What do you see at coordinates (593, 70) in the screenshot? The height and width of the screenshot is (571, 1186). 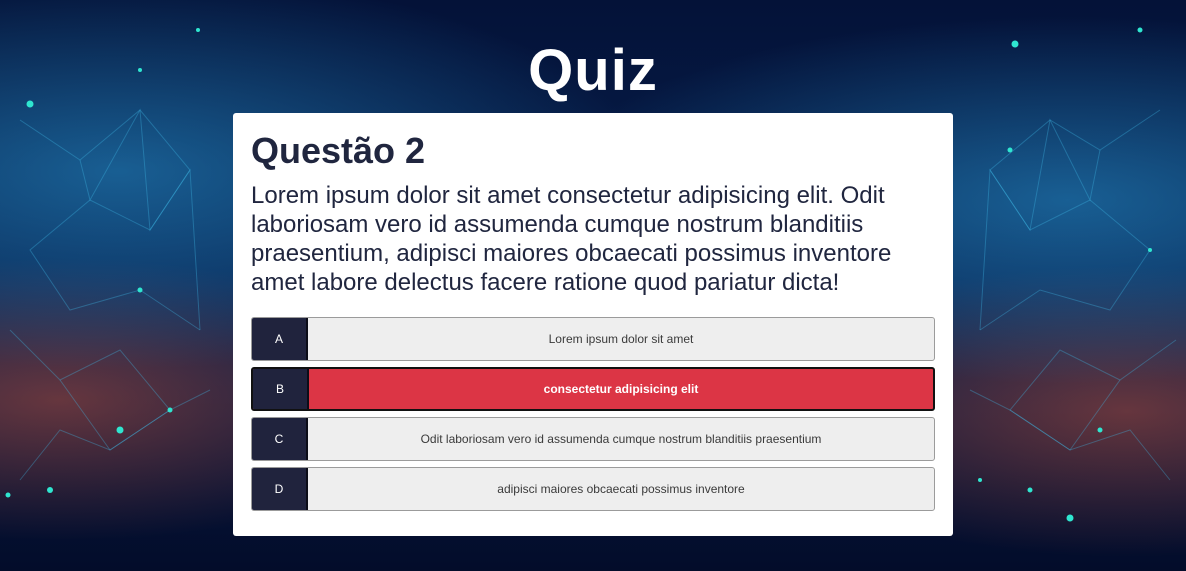 I see `page-title: Quiz` at bounding box center [593, 70].